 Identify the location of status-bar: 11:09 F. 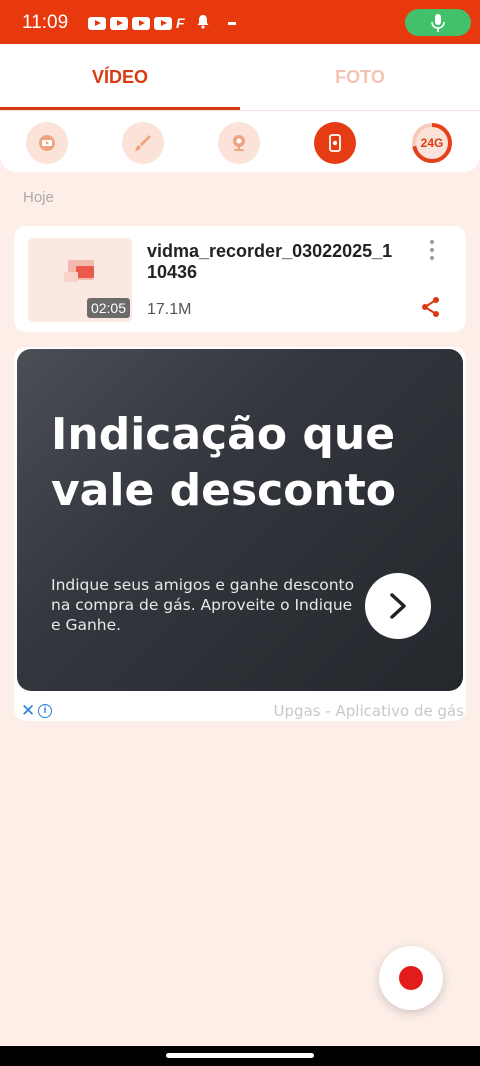
(240, 22).